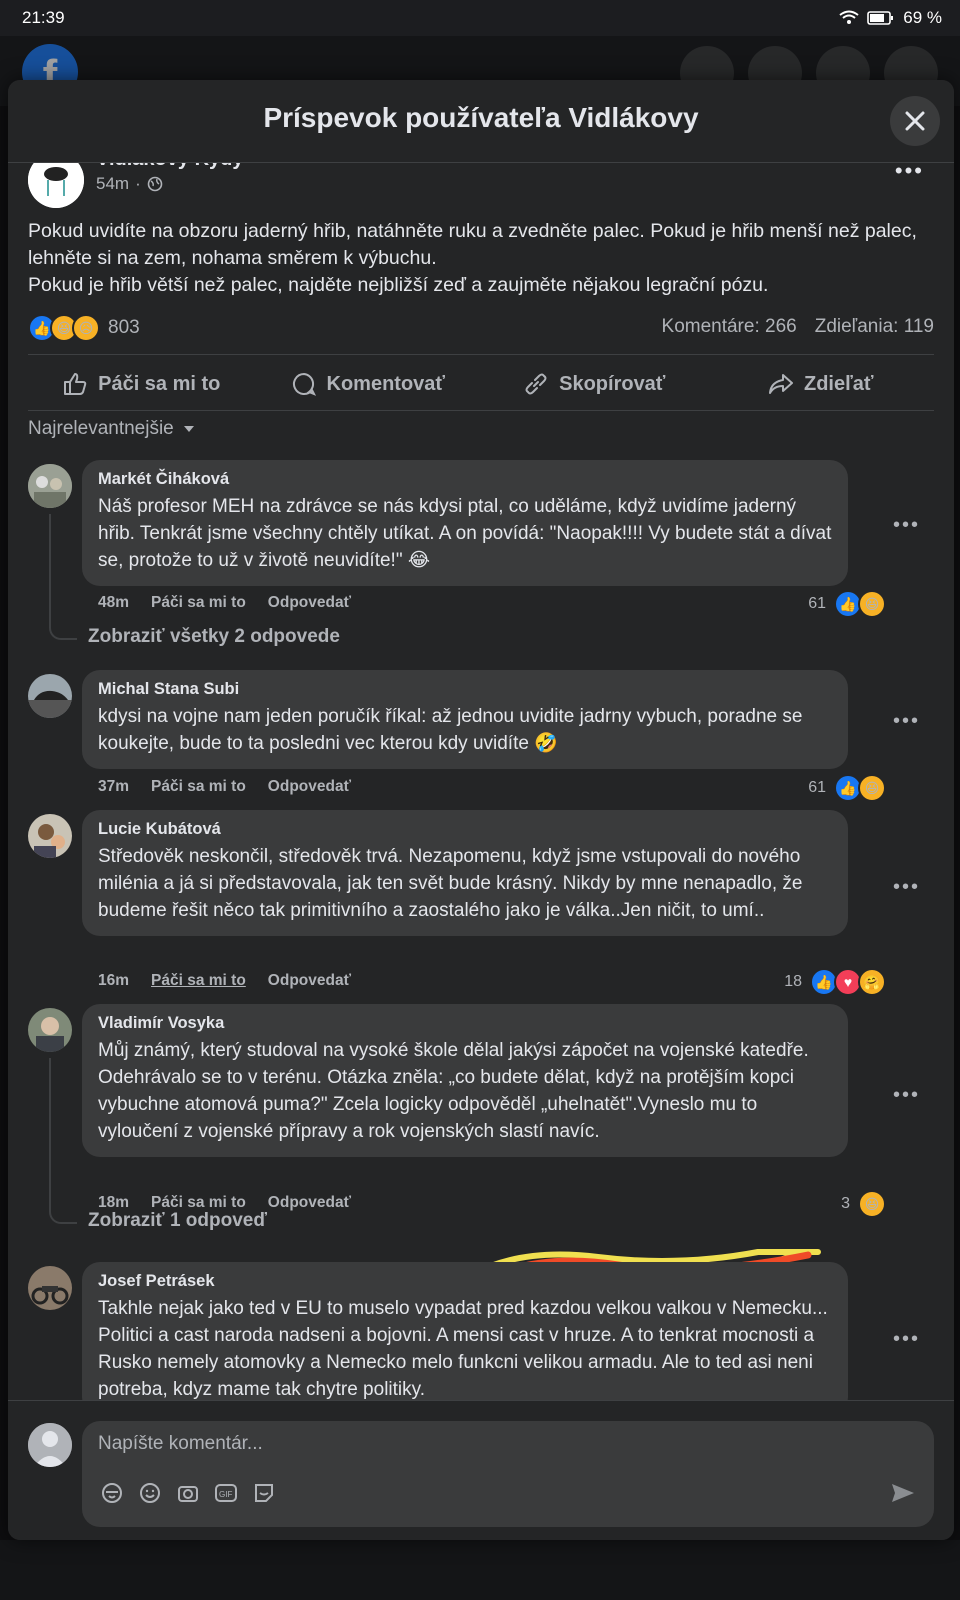  What do you see at coordinates (838, 383) in the screenshot?
I see `share-label: Zdieľať` at bounding box center [838, 383].